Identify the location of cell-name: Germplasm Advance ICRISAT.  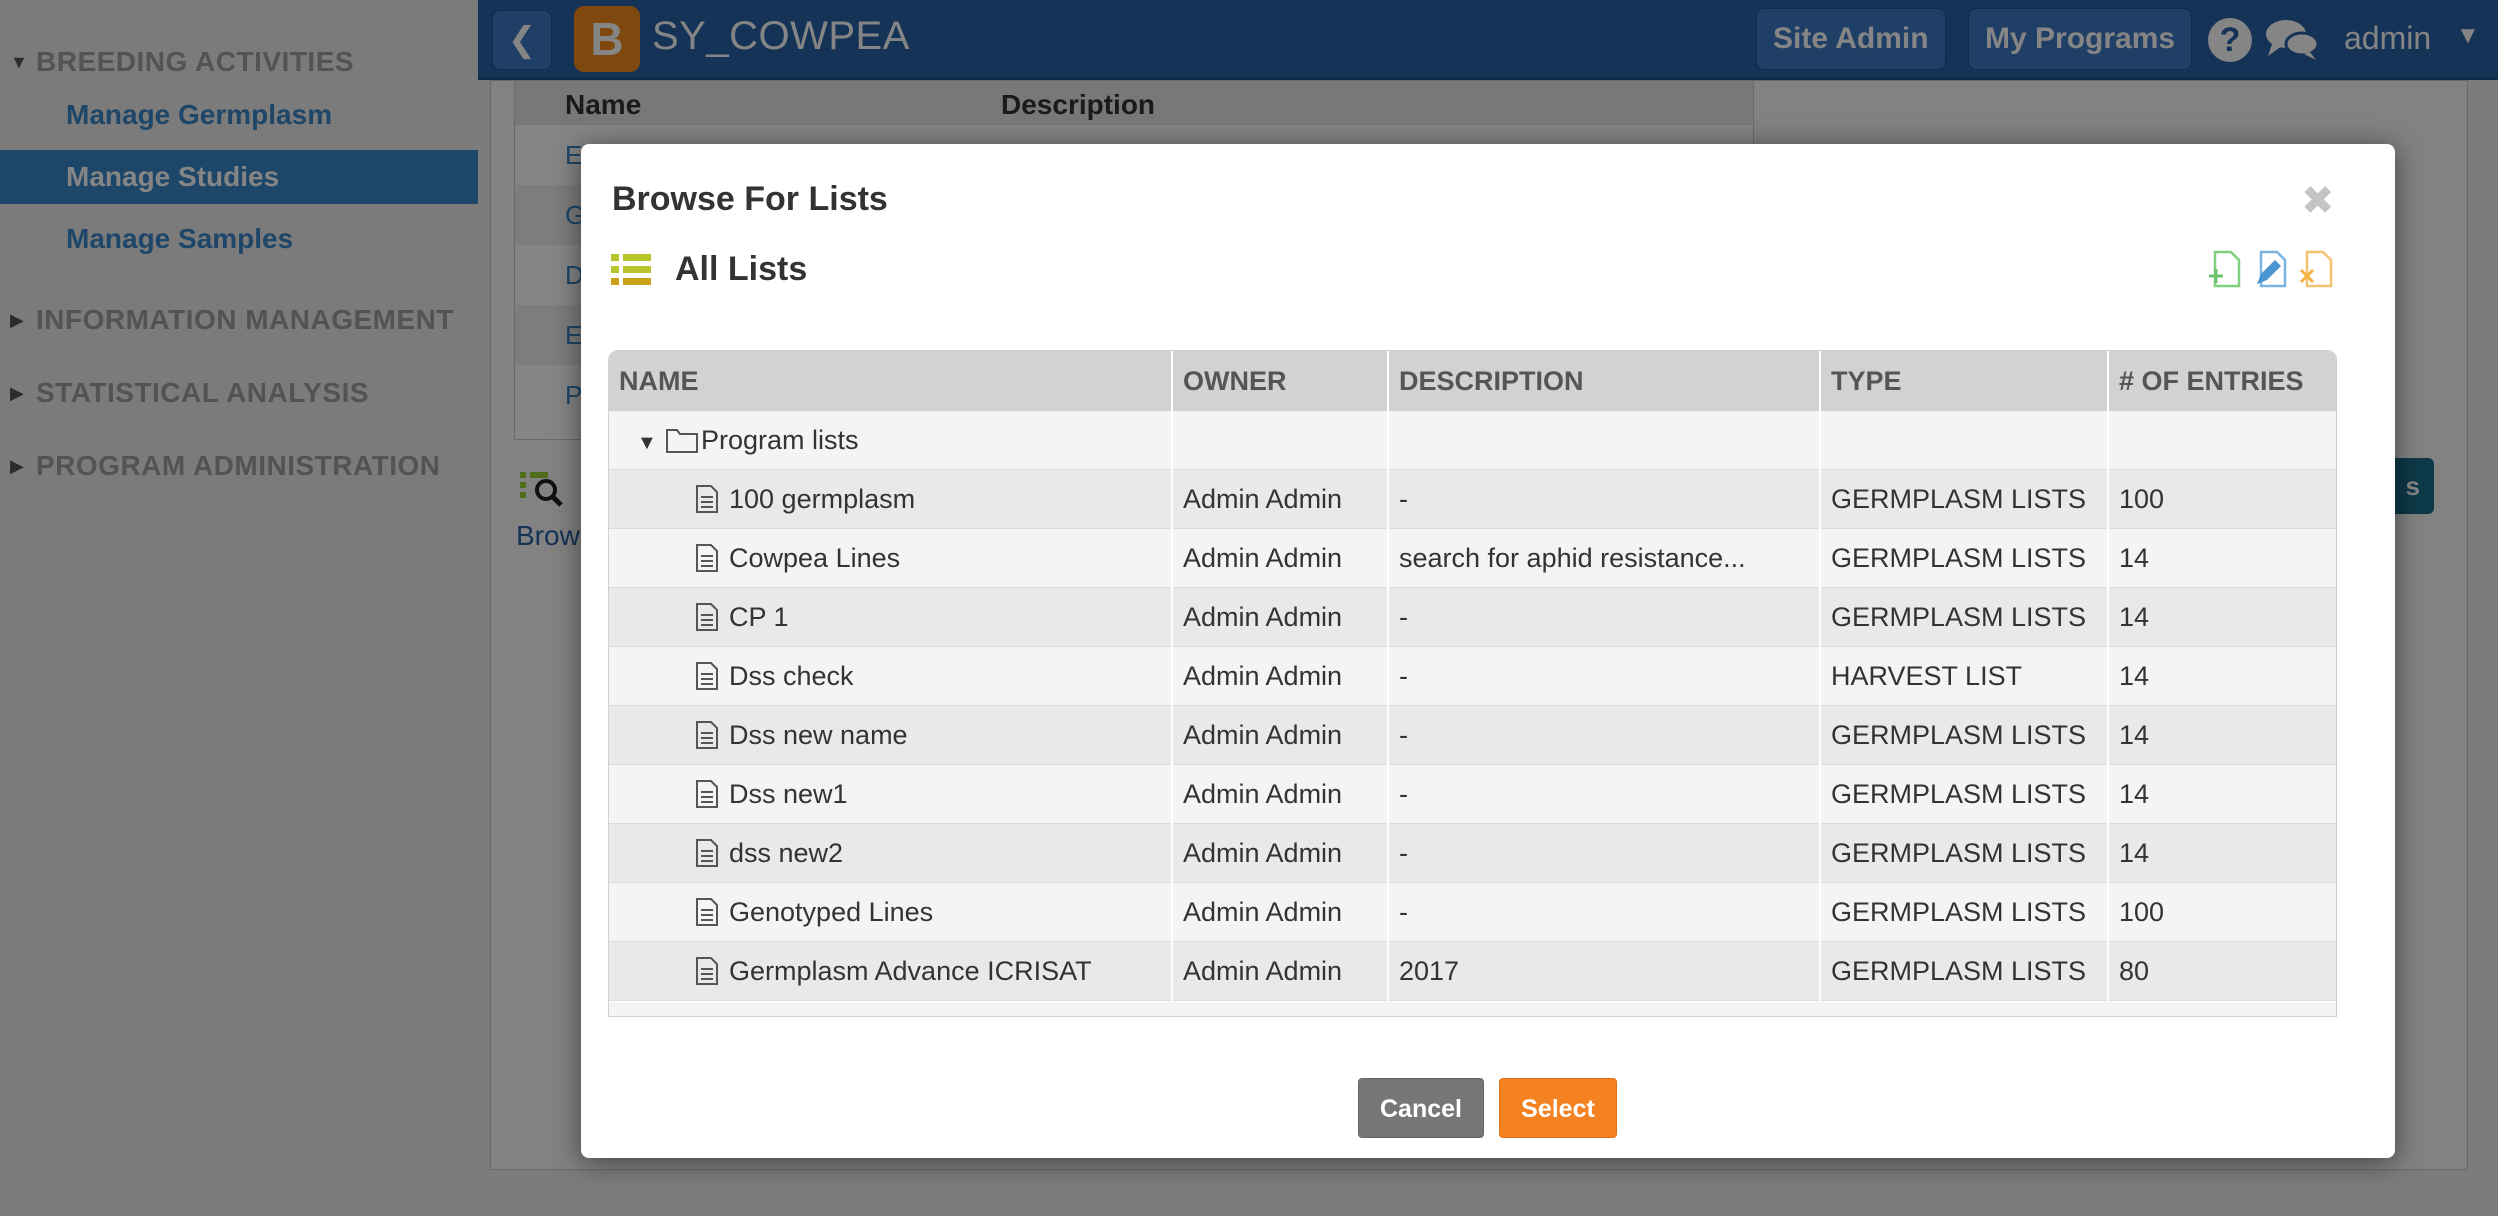
(891, 971).